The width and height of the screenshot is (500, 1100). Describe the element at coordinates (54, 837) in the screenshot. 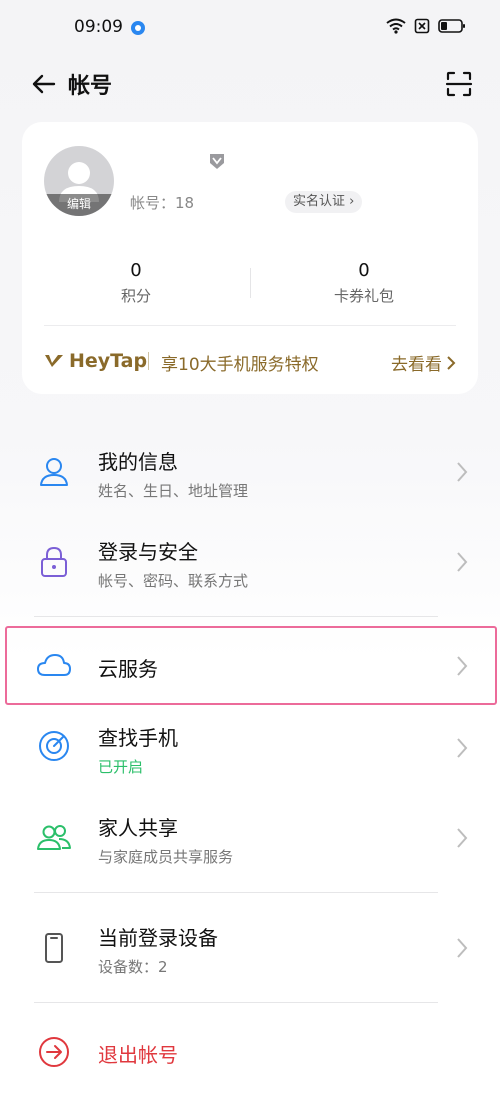

I see `family-icon` at that location.